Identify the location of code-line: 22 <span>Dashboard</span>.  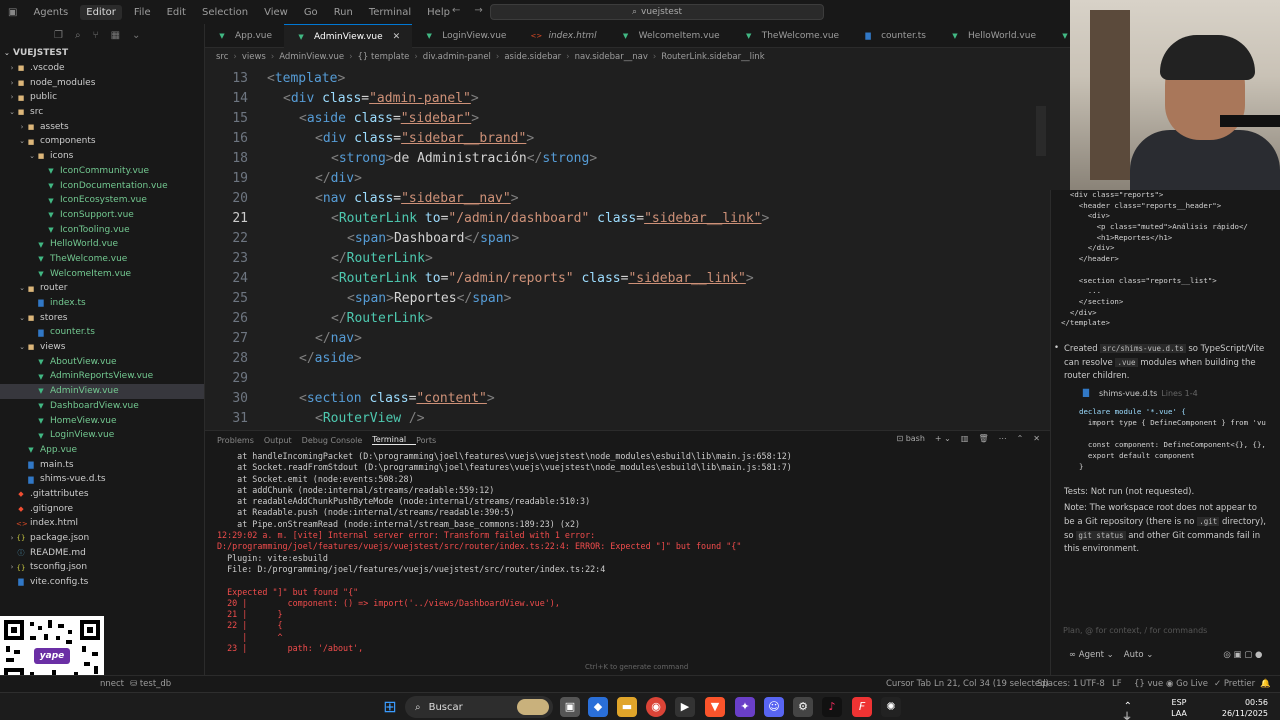
(637, 238).